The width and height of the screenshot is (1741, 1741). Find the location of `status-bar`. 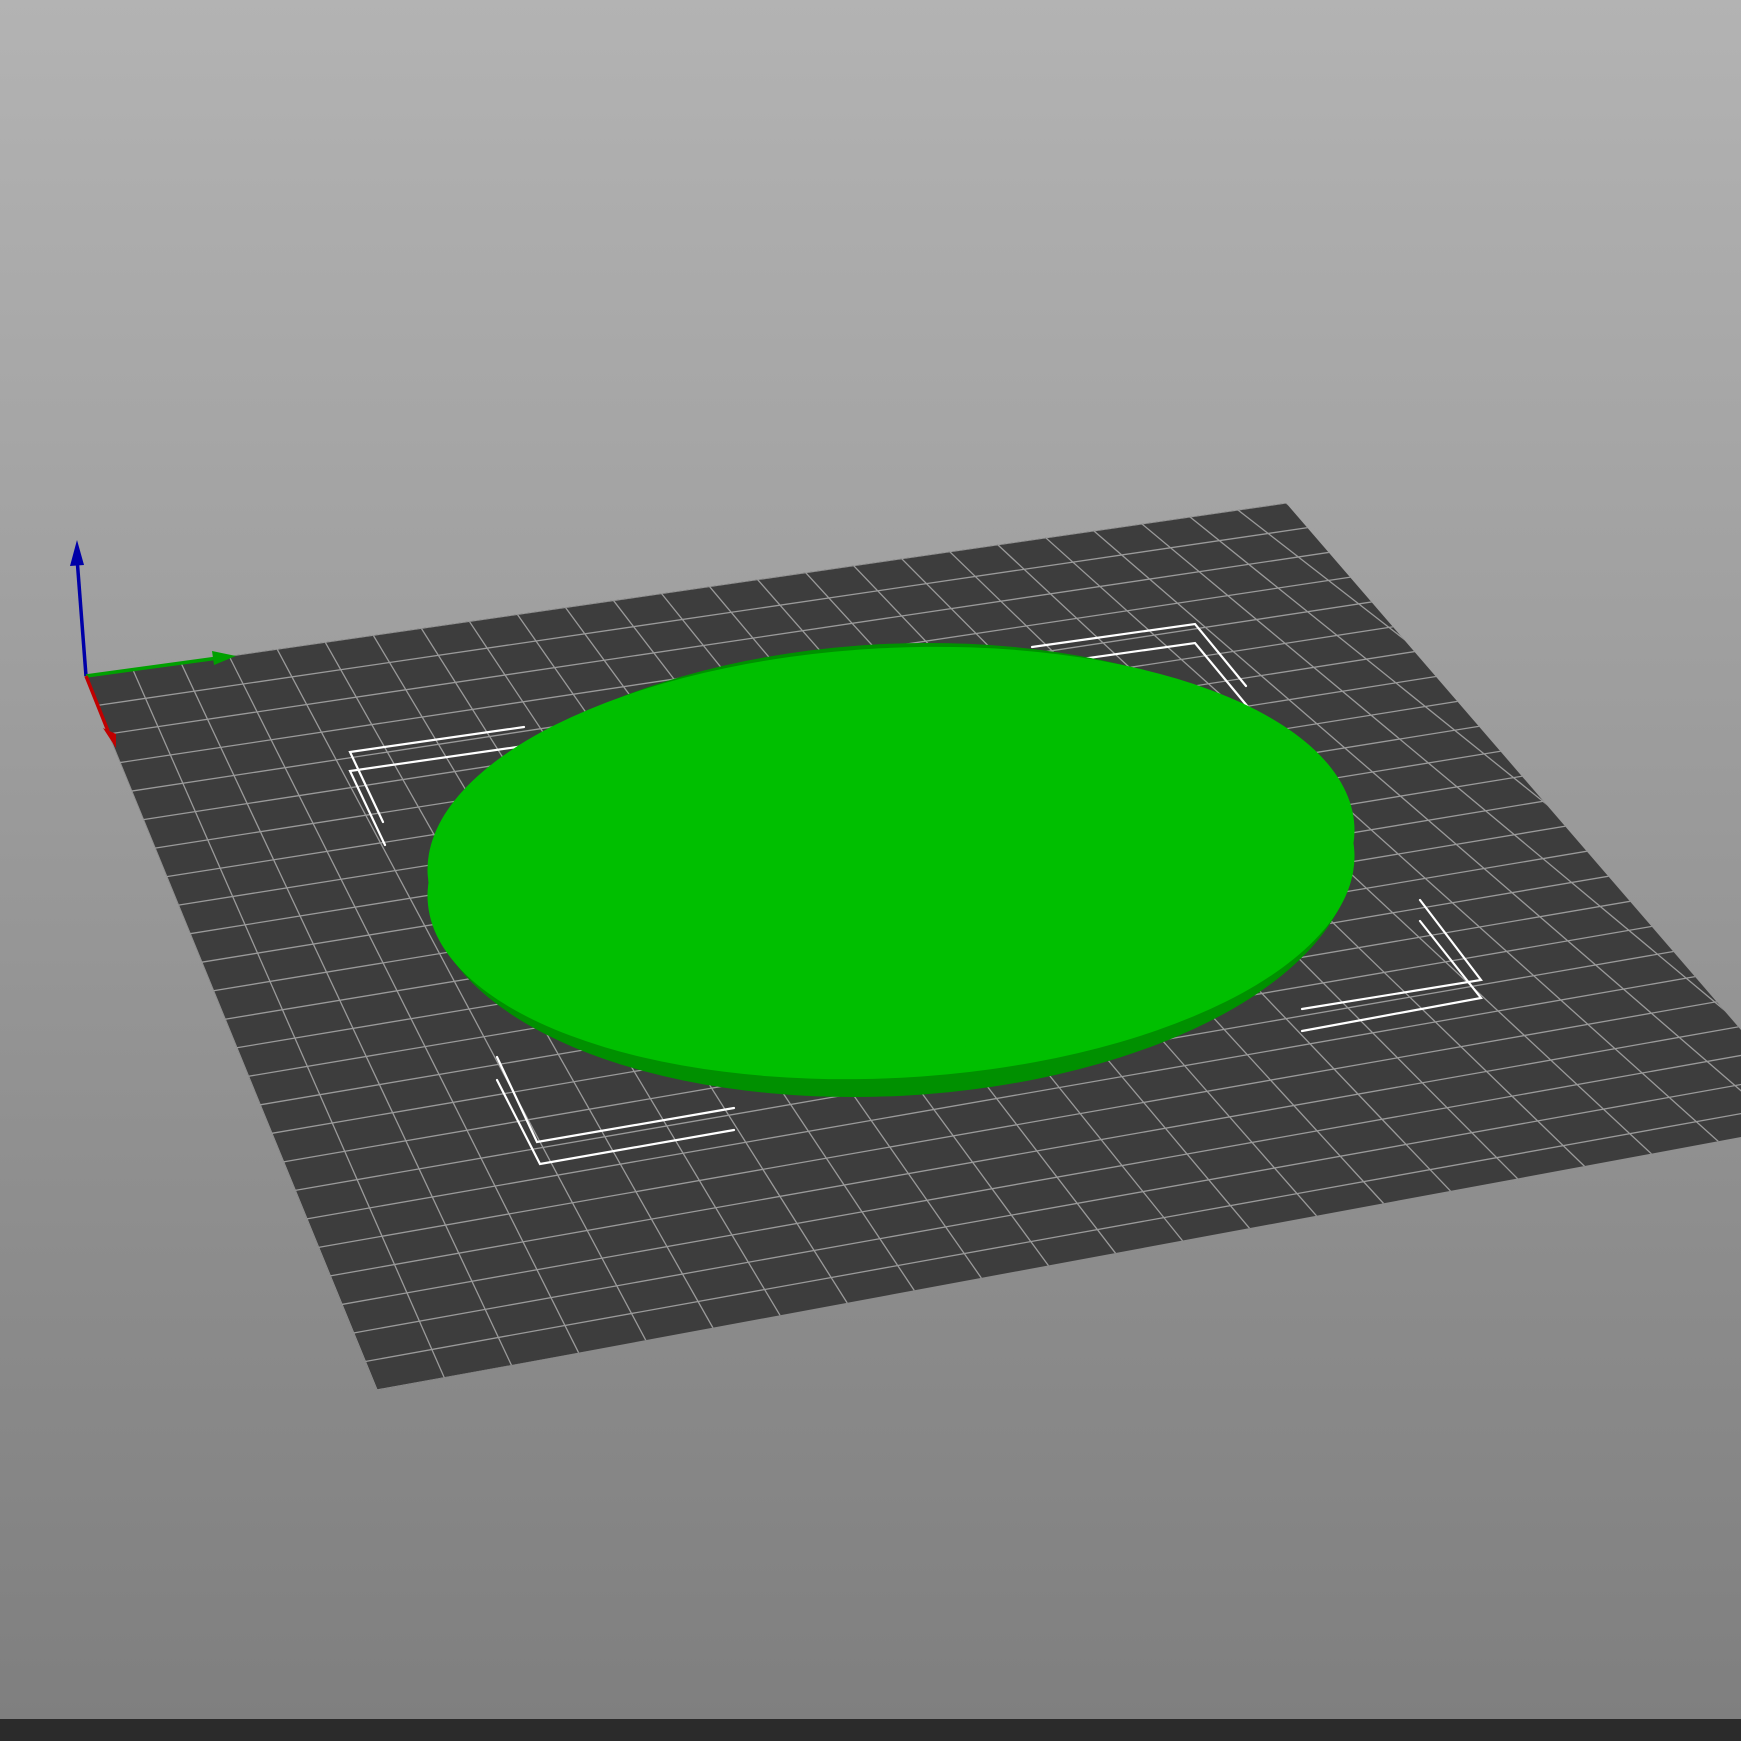

status-bar is located at coordinates (870, 1730).